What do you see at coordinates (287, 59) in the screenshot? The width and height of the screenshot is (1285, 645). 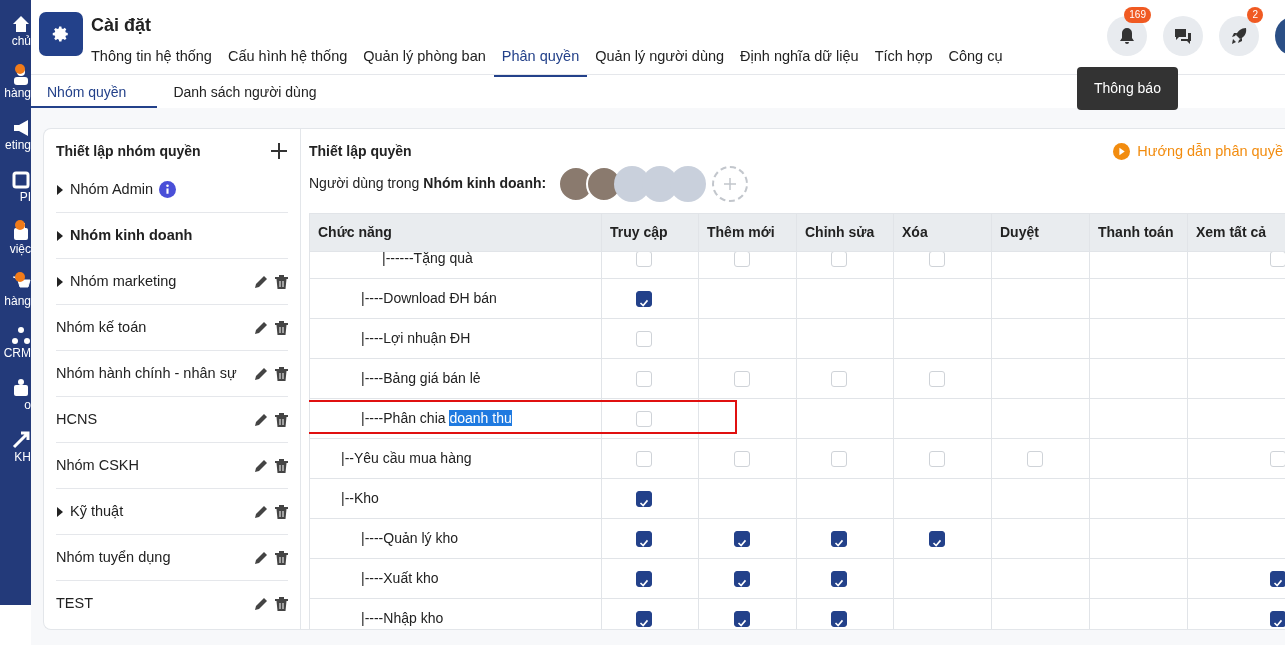 I see `nav-tab: Cấu hình hệ thống` at bounding box center [287, 59].